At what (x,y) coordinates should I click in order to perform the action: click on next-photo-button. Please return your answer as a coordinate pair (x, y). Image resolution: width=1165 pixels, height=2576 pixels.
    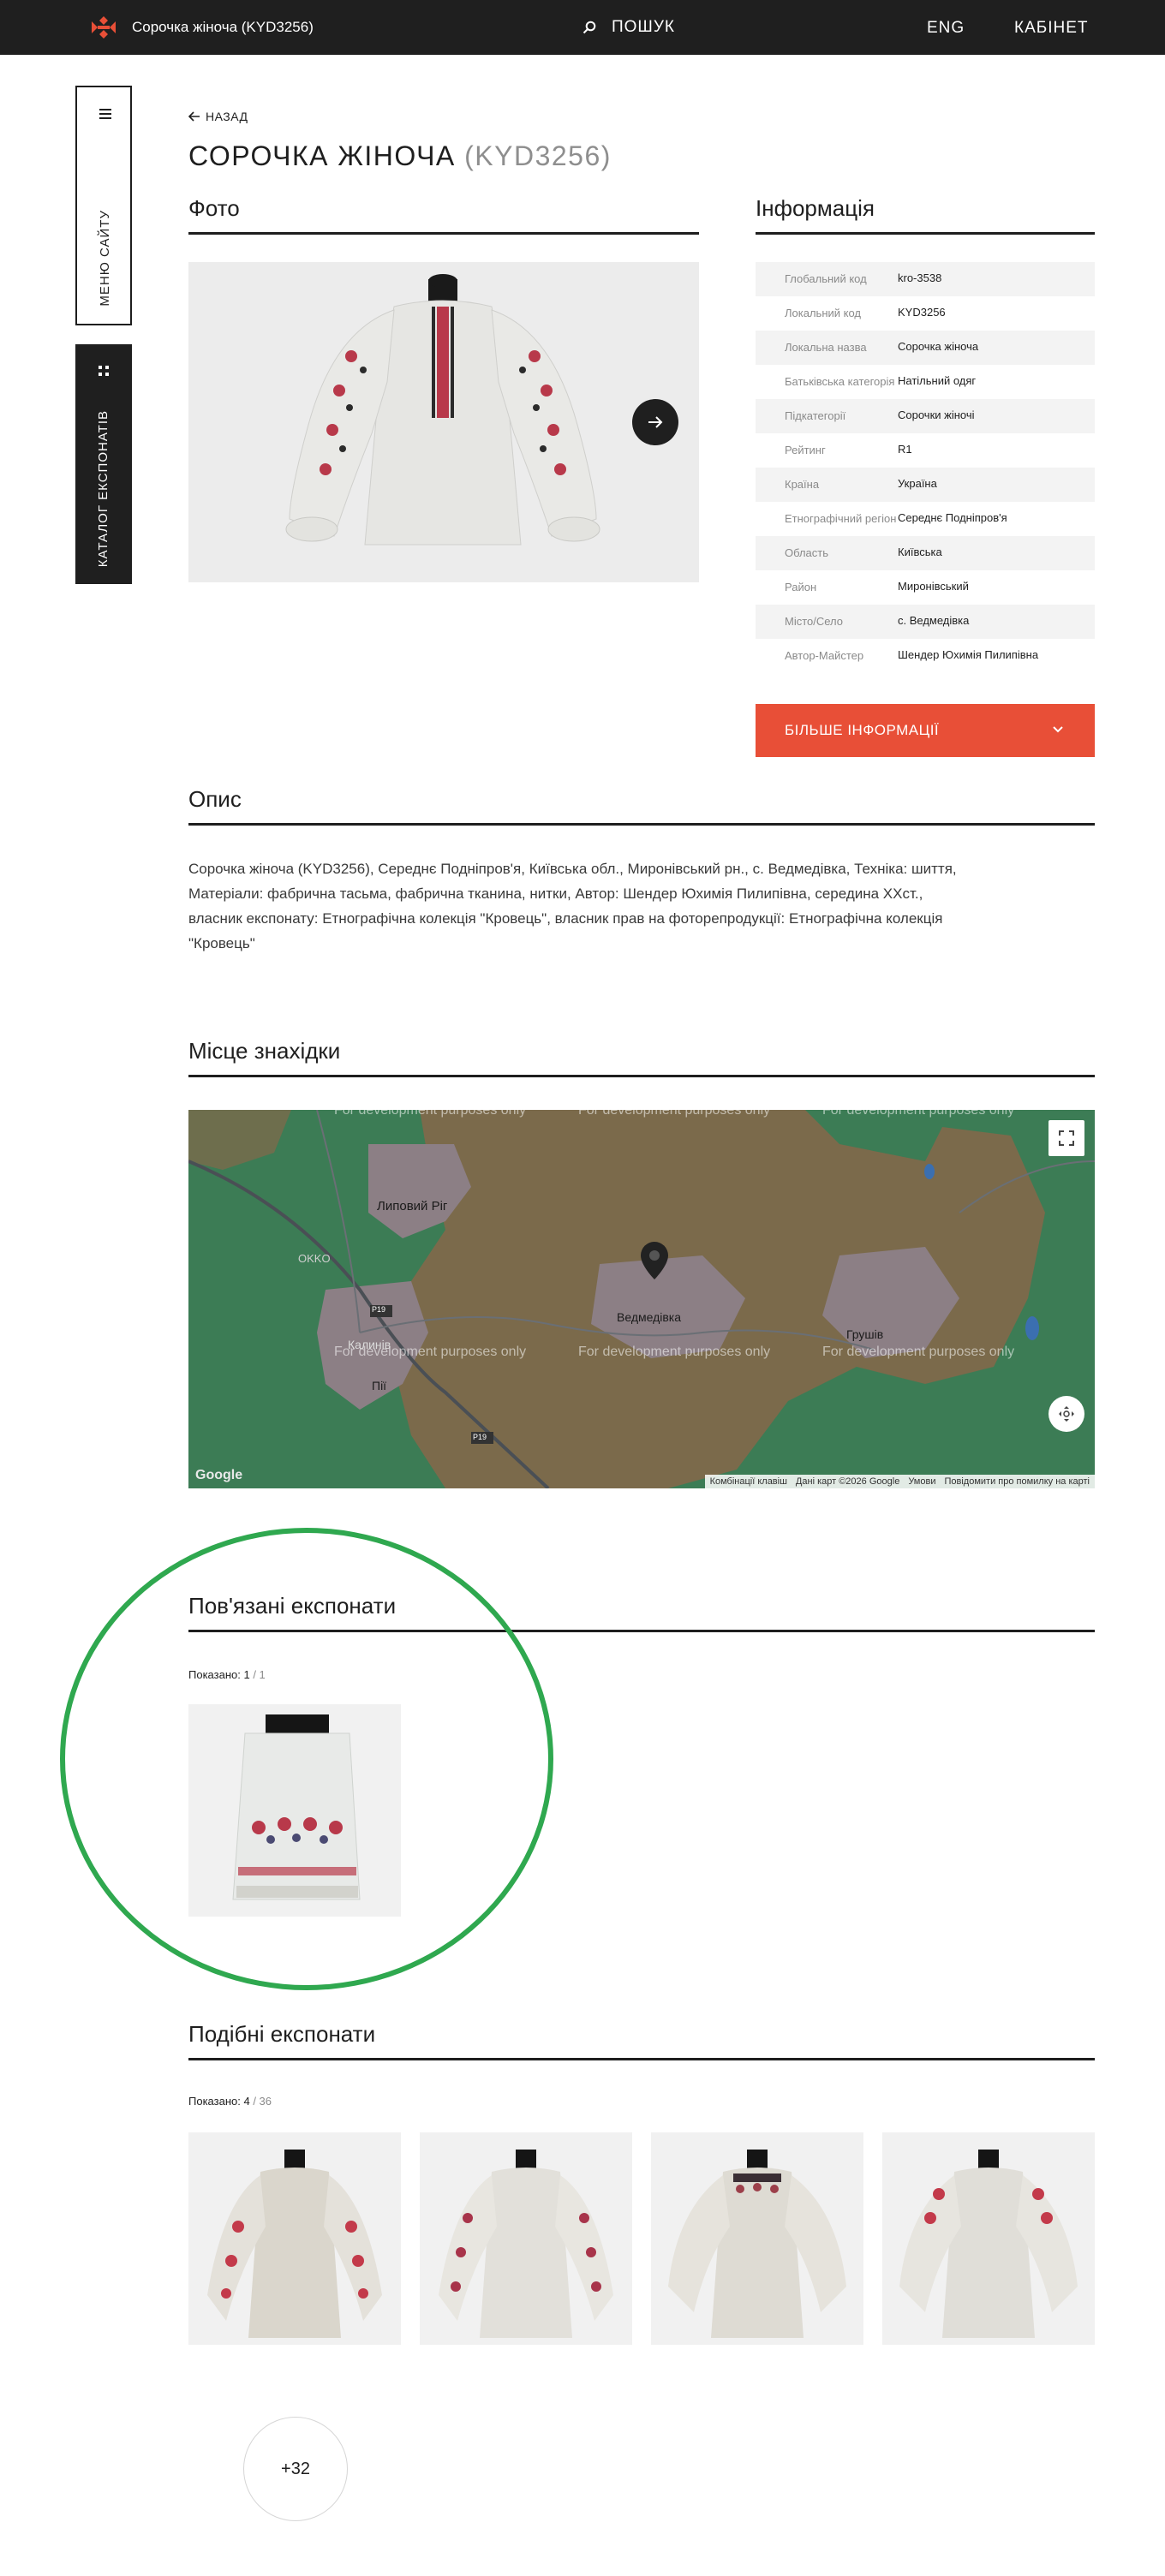
    Looking at the image, I should click on (655, 422).